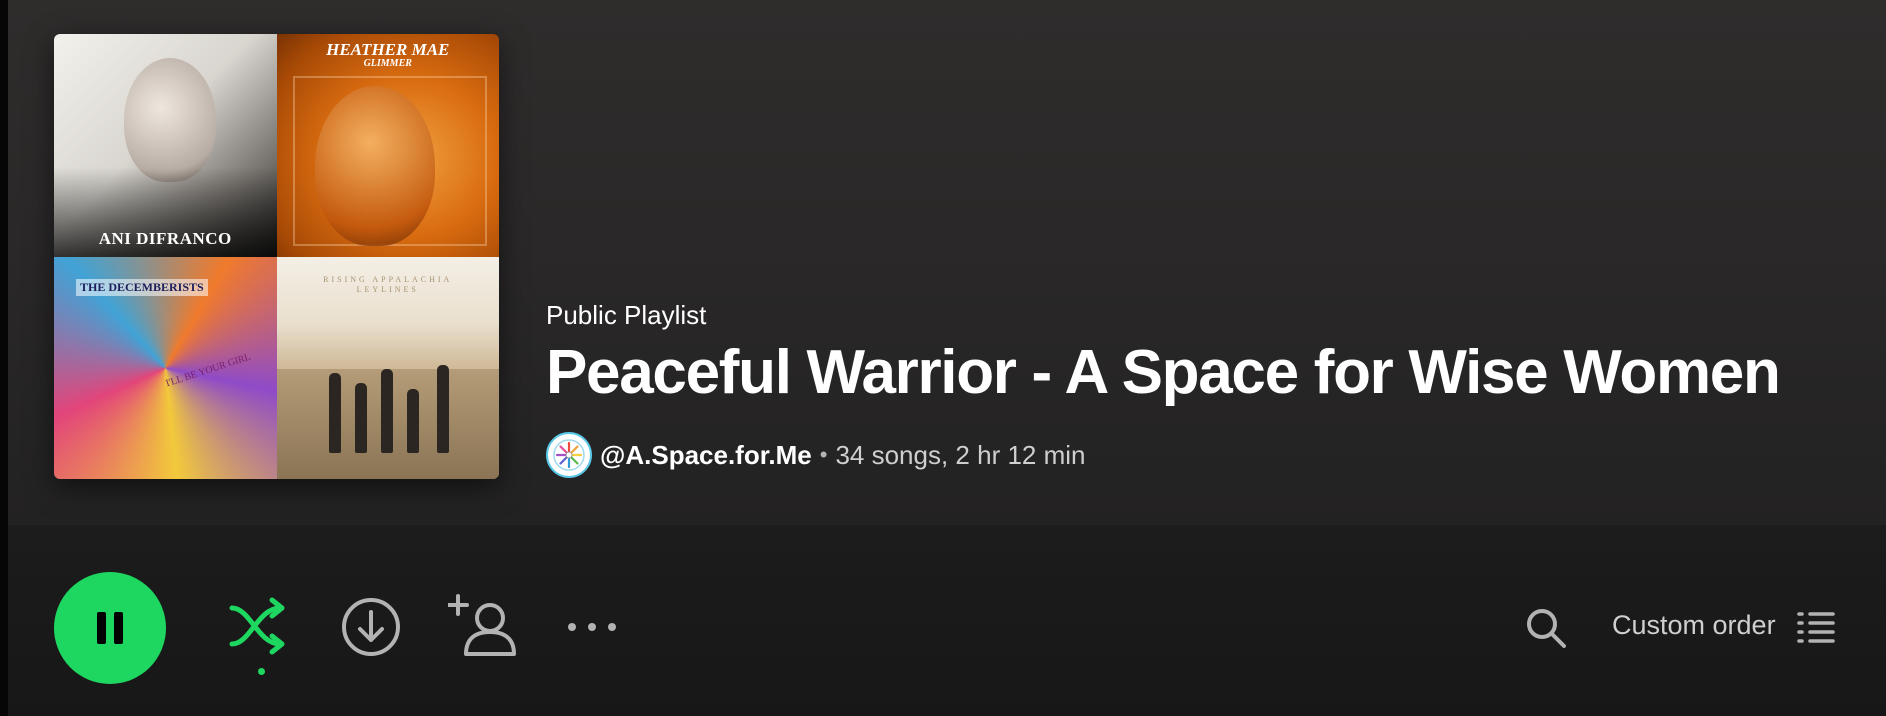 The width and height of the screenshot is (1886, 716). Describe the element at coordinates (816, 455) in the screenshot. I see `playlist-owner-row: @A.Space.for.Me • 34 songs, 2 hr 12 min` at that location.